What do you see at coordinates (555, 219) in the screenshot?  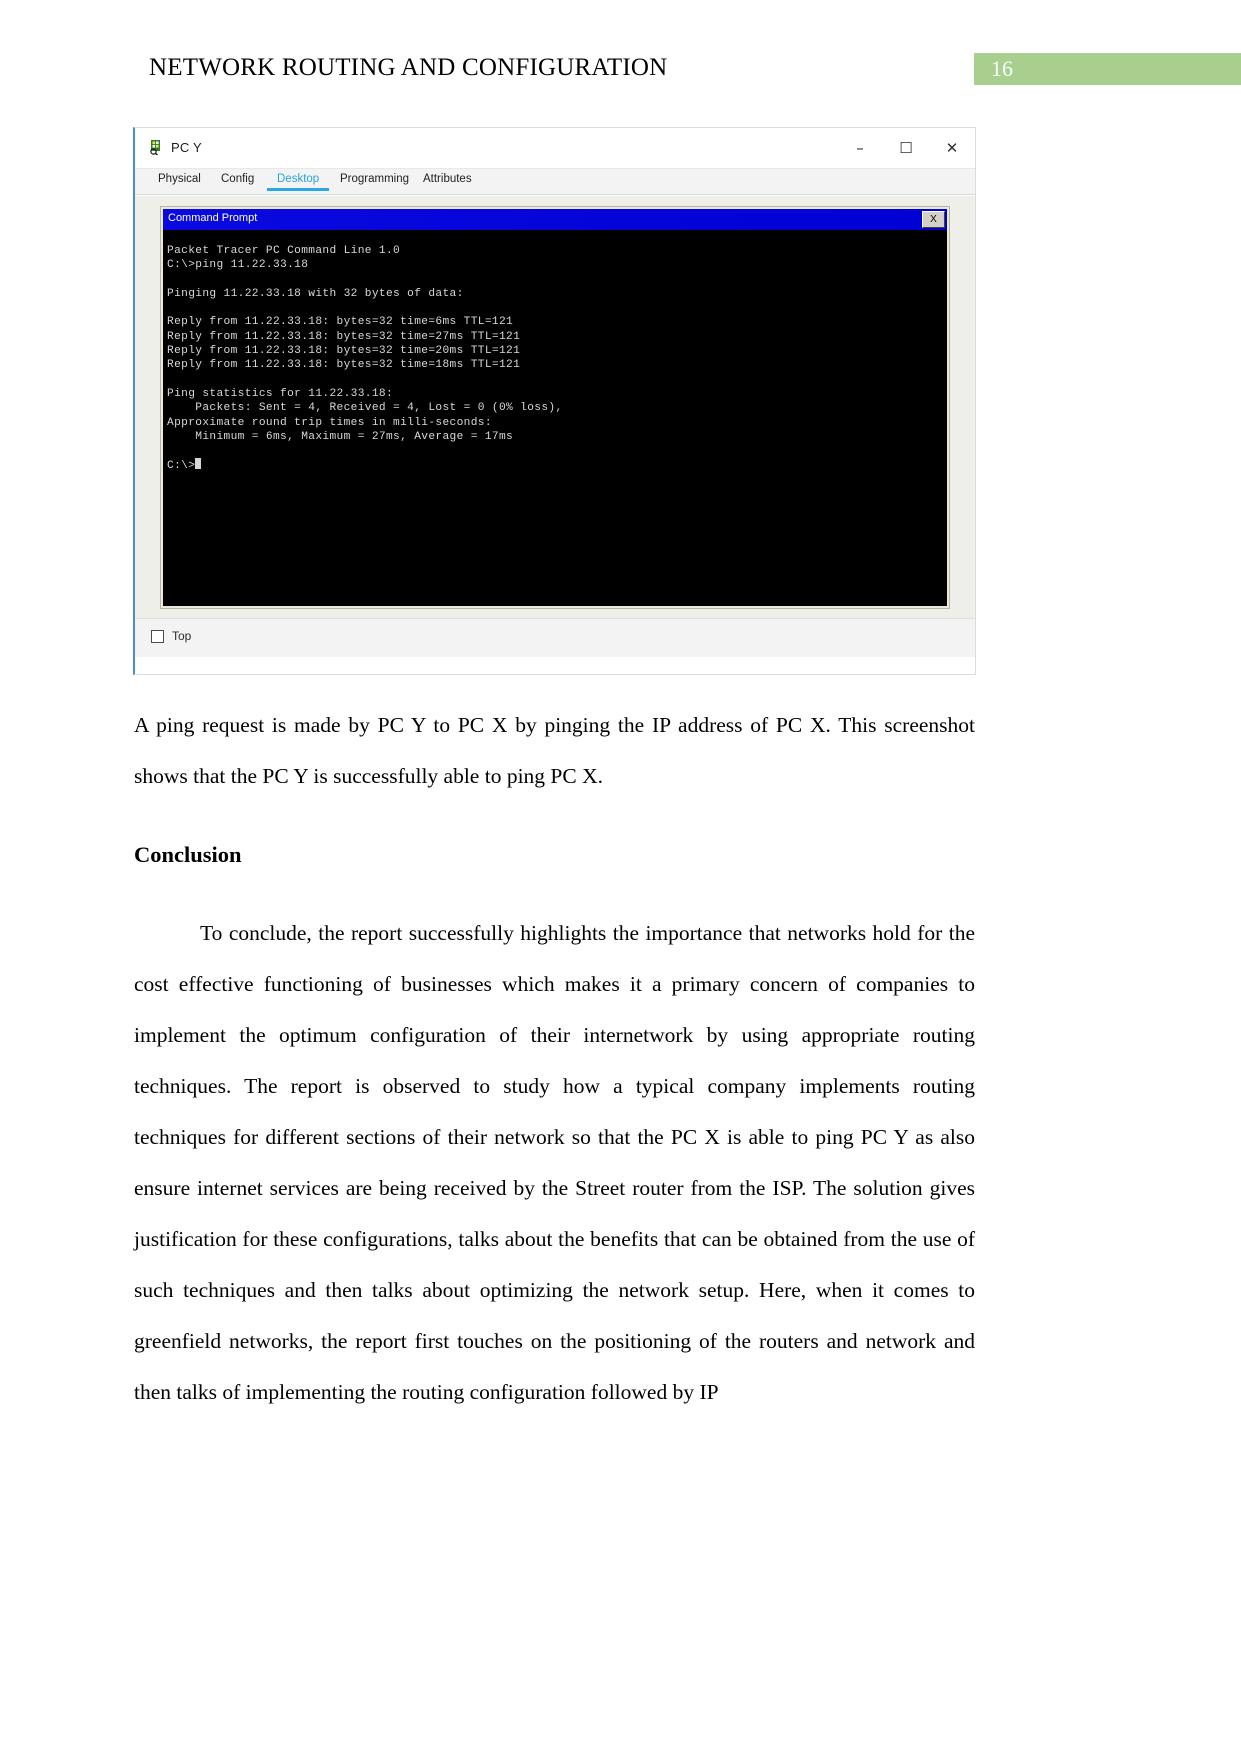 I see `command-prompt-titlebar: Command Prompt X` at bounding box center [555, 219].